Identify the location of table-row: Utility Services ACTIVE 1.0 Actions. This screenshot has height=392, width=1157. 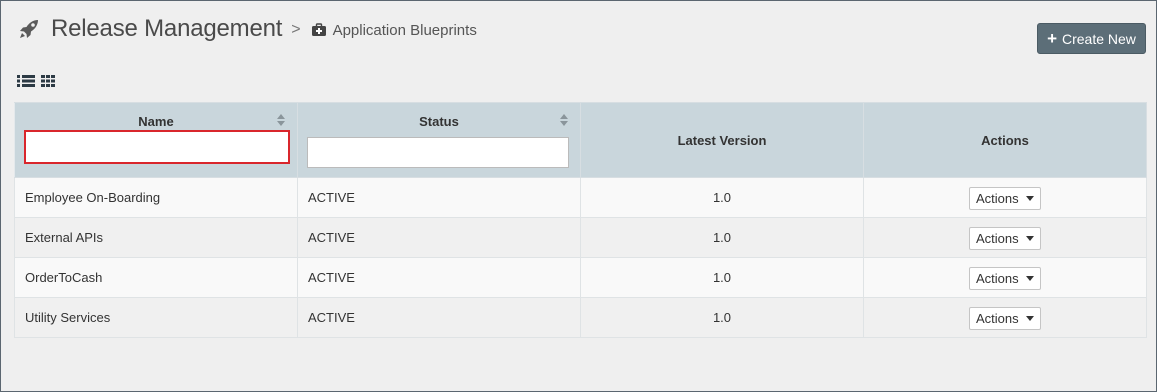
(580, 317).